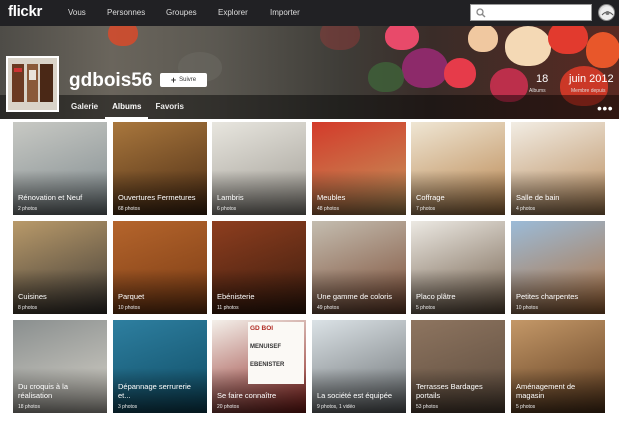  What do you see at coordinates (359, 366) in the screenshot?
I see `album-tile: La société est équipée 9 photos, 1 vidéo` at bounding box center [359, 366].